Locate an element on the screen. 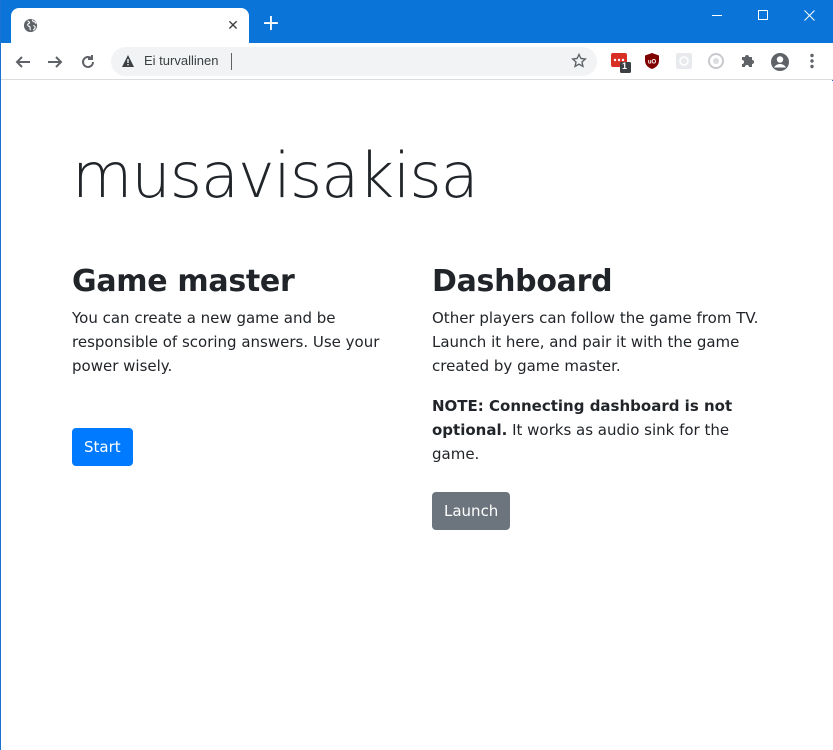 This screenshot has height=750, width=833. warning-icon is located at coordinates (128, 61).